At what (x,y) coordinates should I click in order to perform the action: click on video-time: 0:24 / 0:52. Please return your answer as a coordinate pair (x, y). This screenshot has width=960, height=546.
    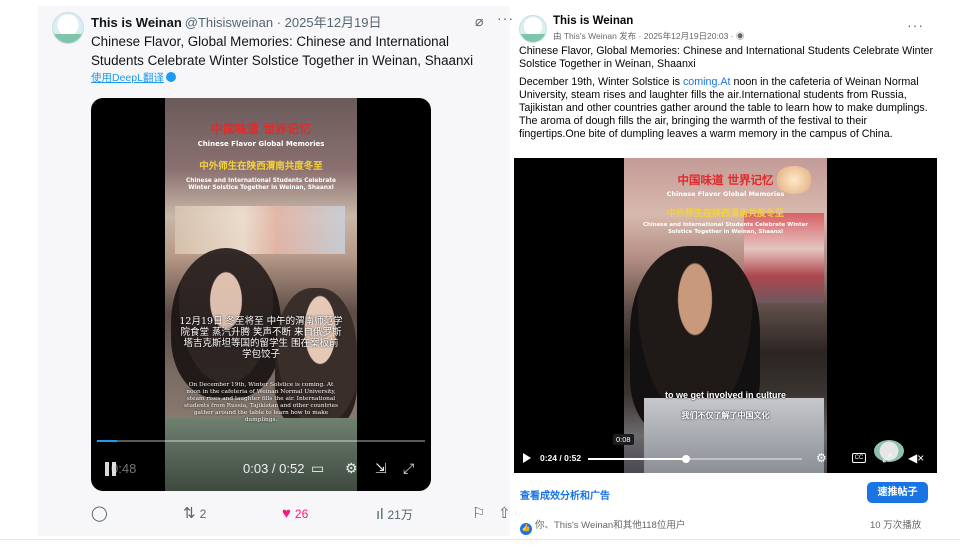
    Looking at the image, I should click on (561, 458).